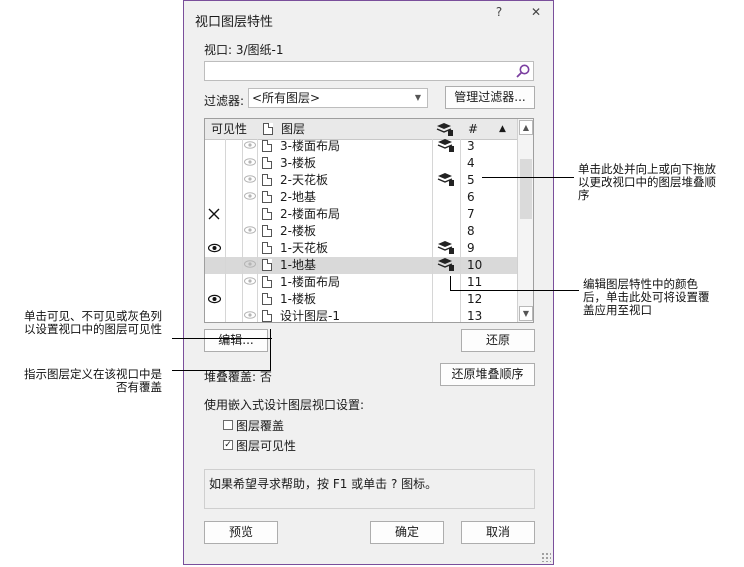  What do you see at coordinates (361, 163) in the screenshot?
I see `layer-row: 3-楼板 4` at bounding box center [361, 163].